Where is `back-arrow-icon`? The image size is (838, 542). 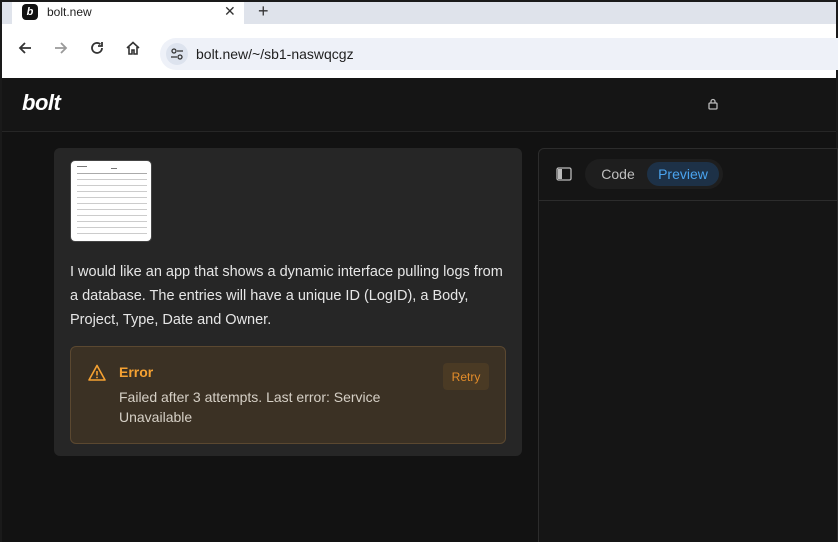 back-arrow-icon is located at coordinates (25, 48).